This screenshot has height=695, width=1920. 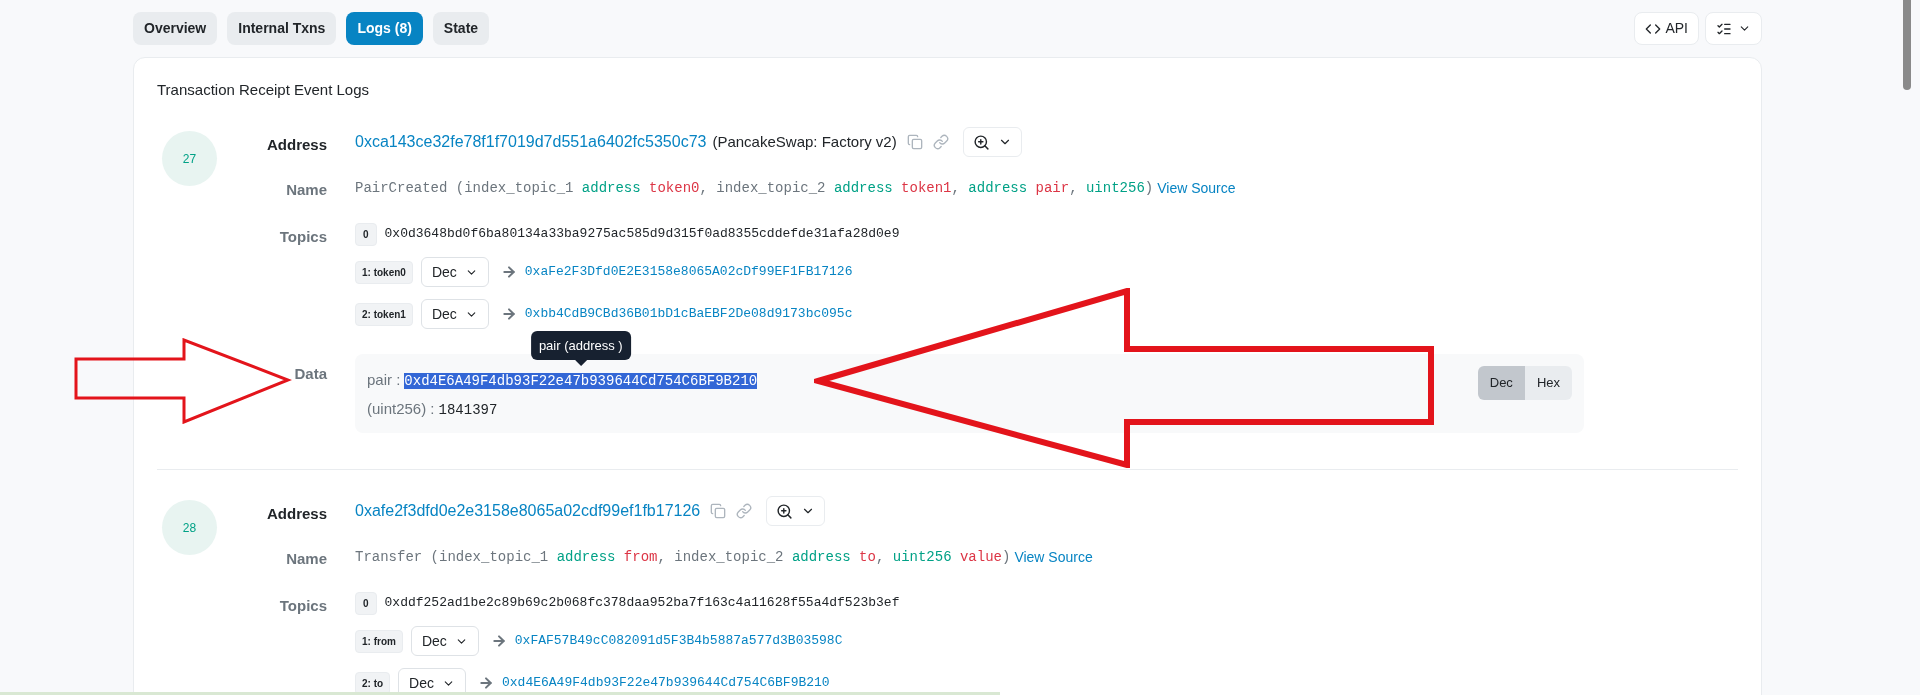 I want to click on card-title: Transaction Receipt Event Logs, so click(x=263, y=89).